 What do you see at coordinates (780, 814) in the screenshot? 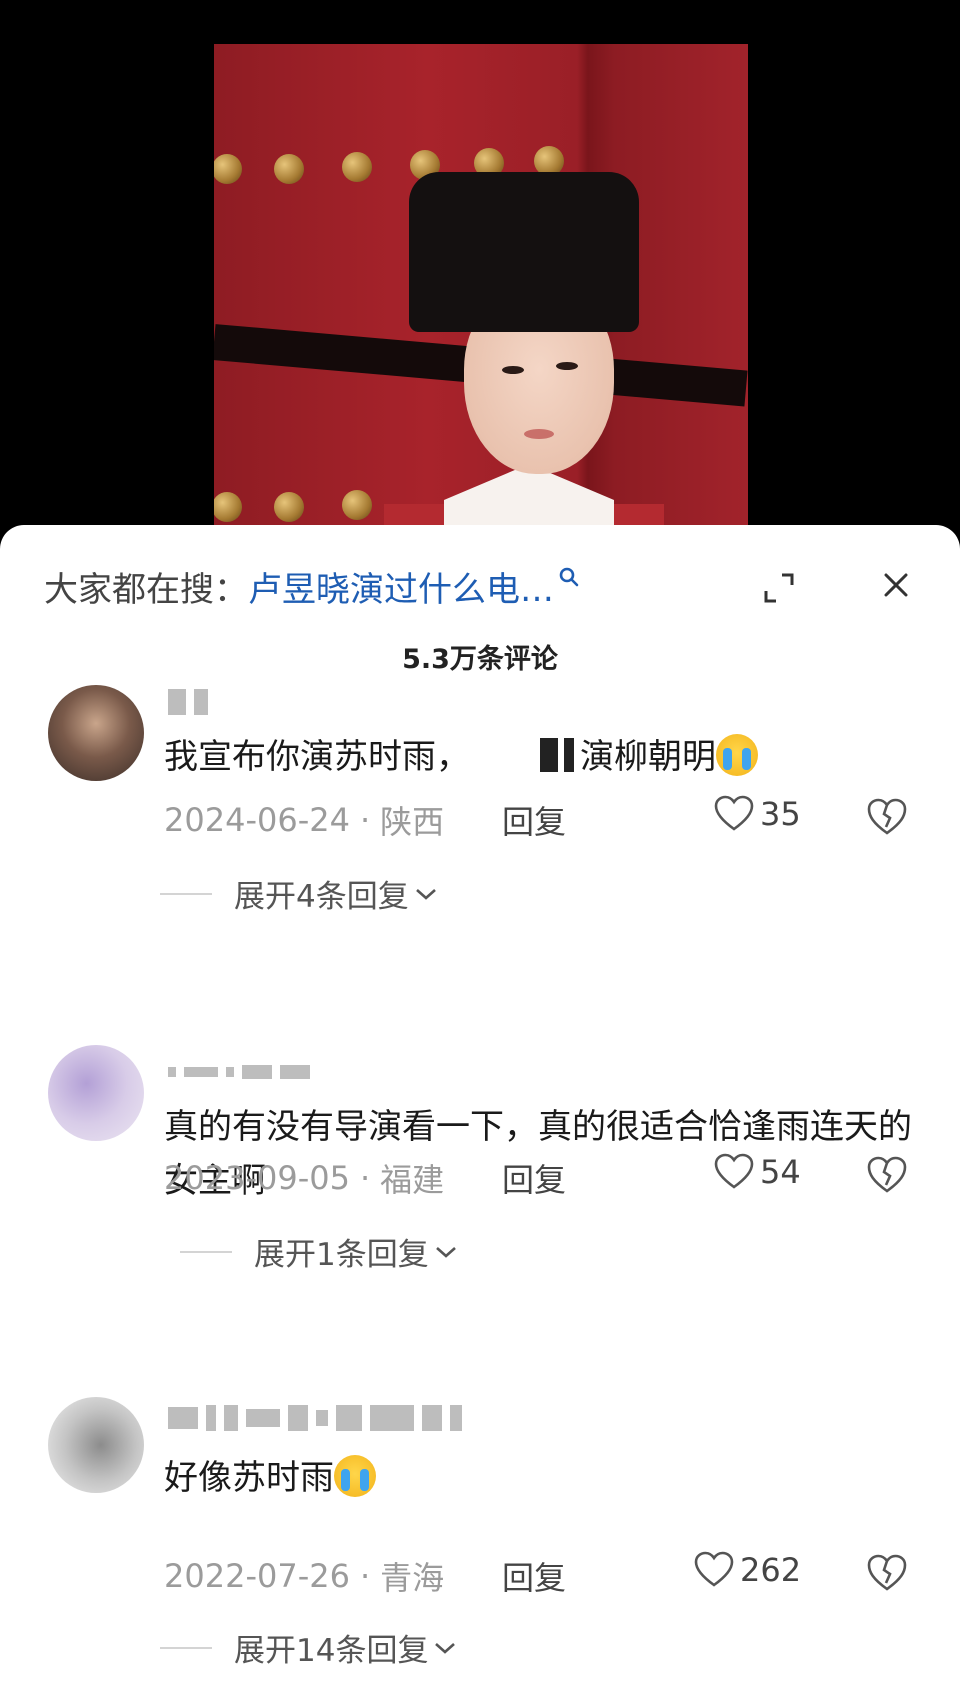
I see `like-count: 35` at bounding box center [780, 814].